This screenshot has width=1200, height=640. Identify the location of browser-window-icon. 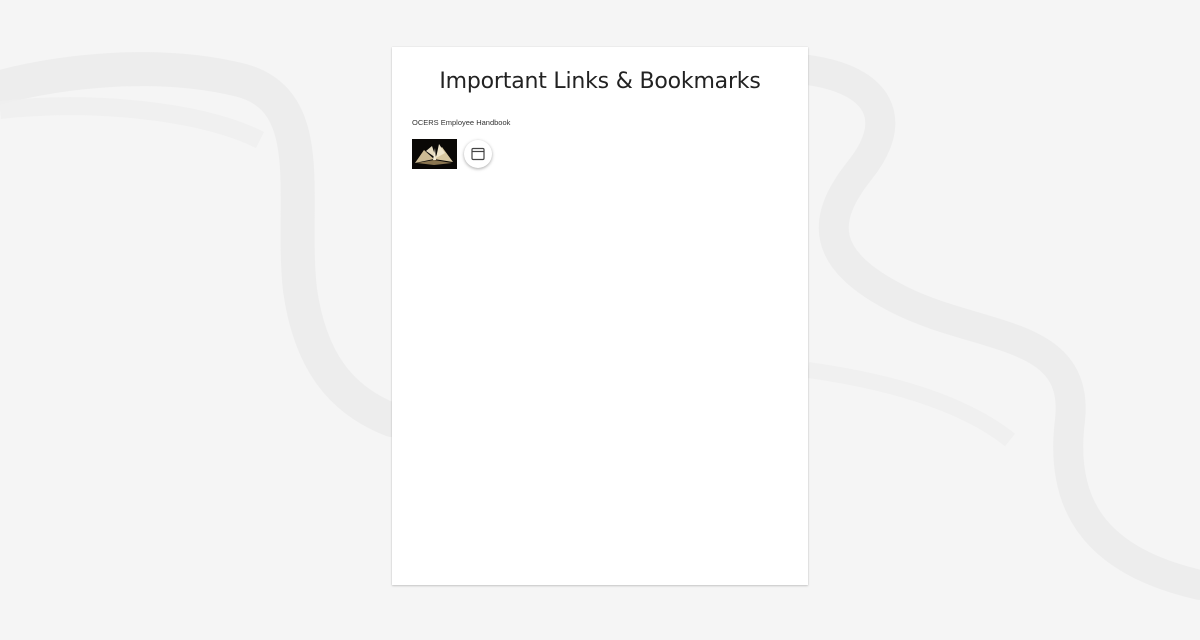
(478, 154).